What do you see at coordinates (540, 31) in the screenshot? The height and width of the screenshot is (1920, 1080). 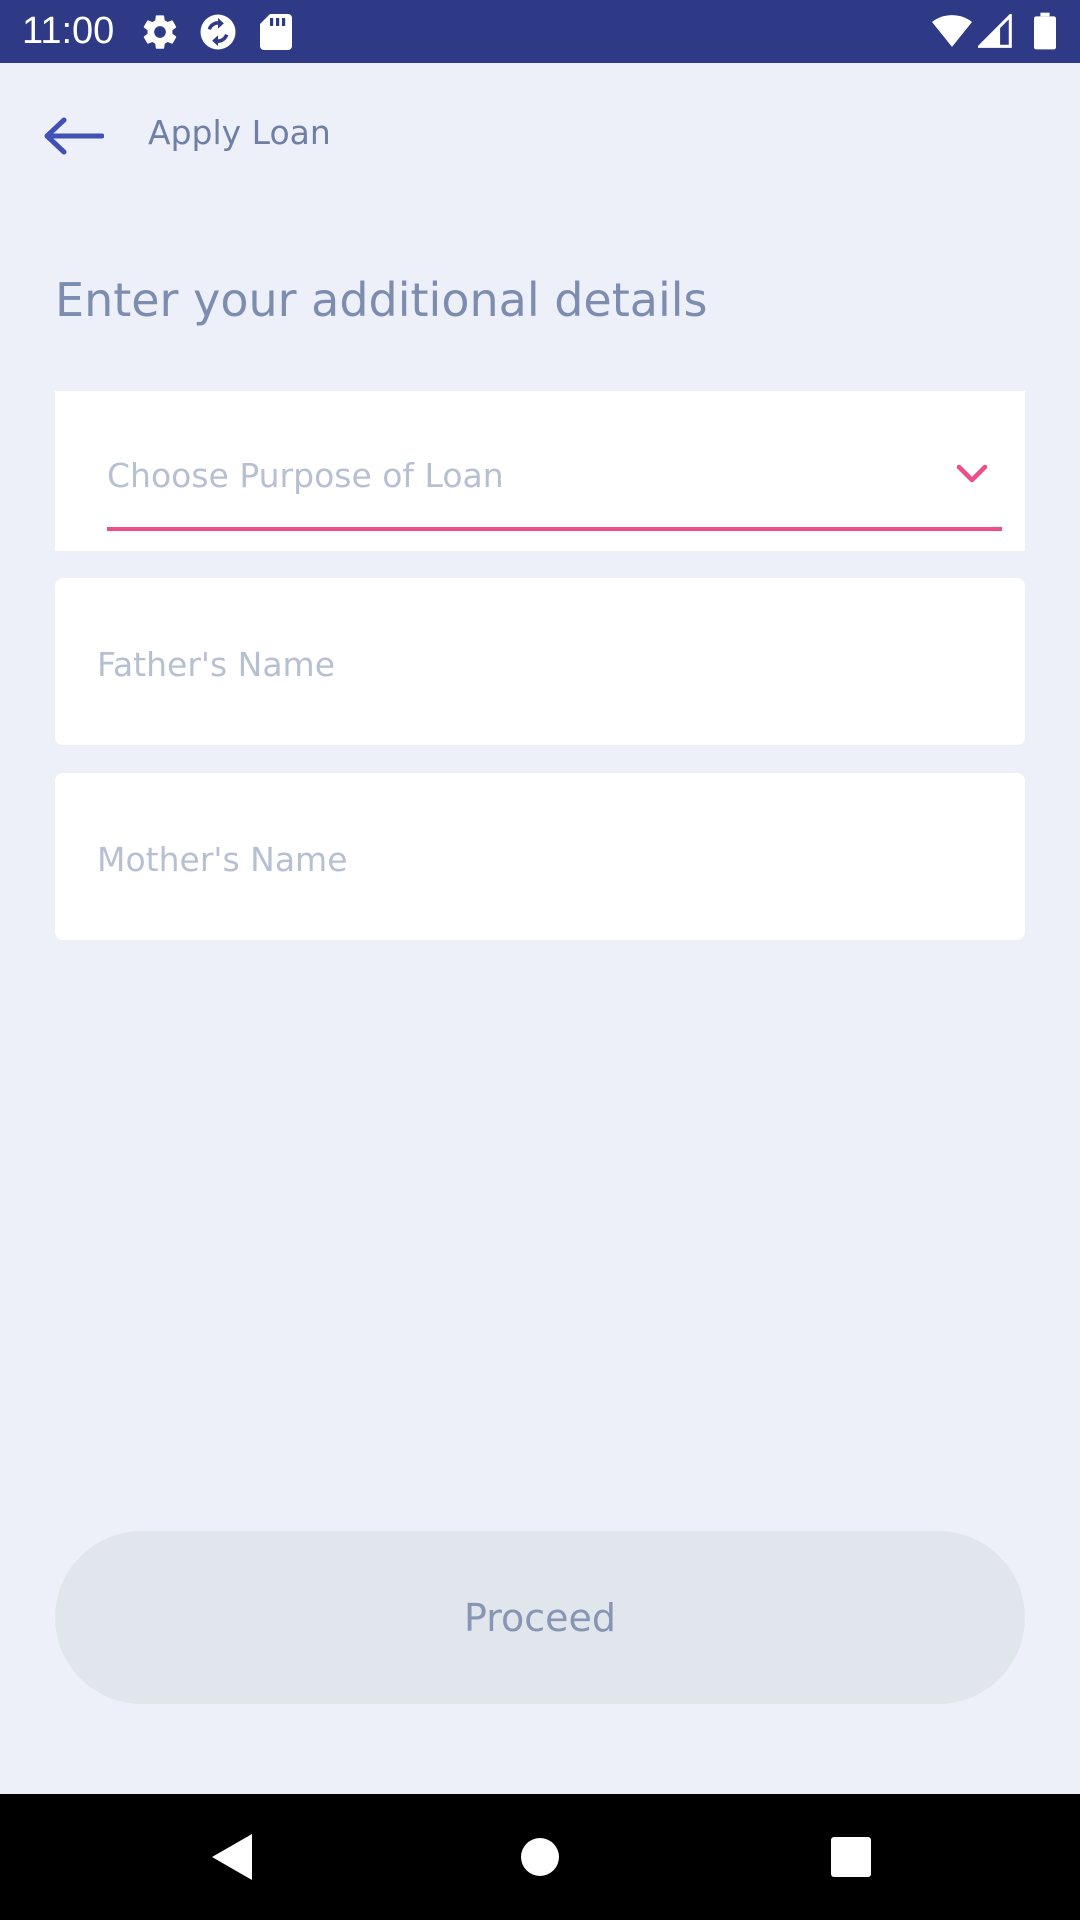 I see `status-bar: 11:00` at bounding box center [540, 31].